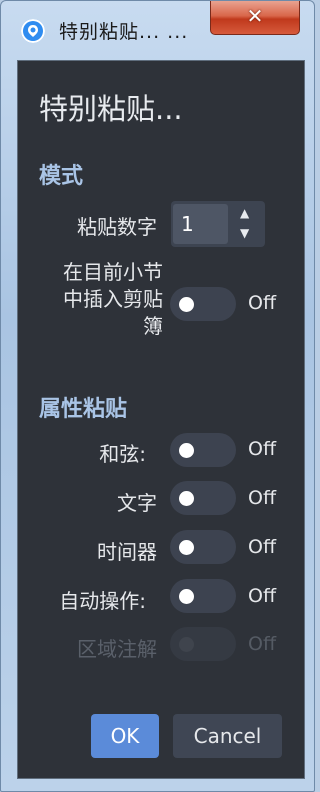 This screenshot has height=792, width=320. I want to click on app-icon, so click(33, 31).